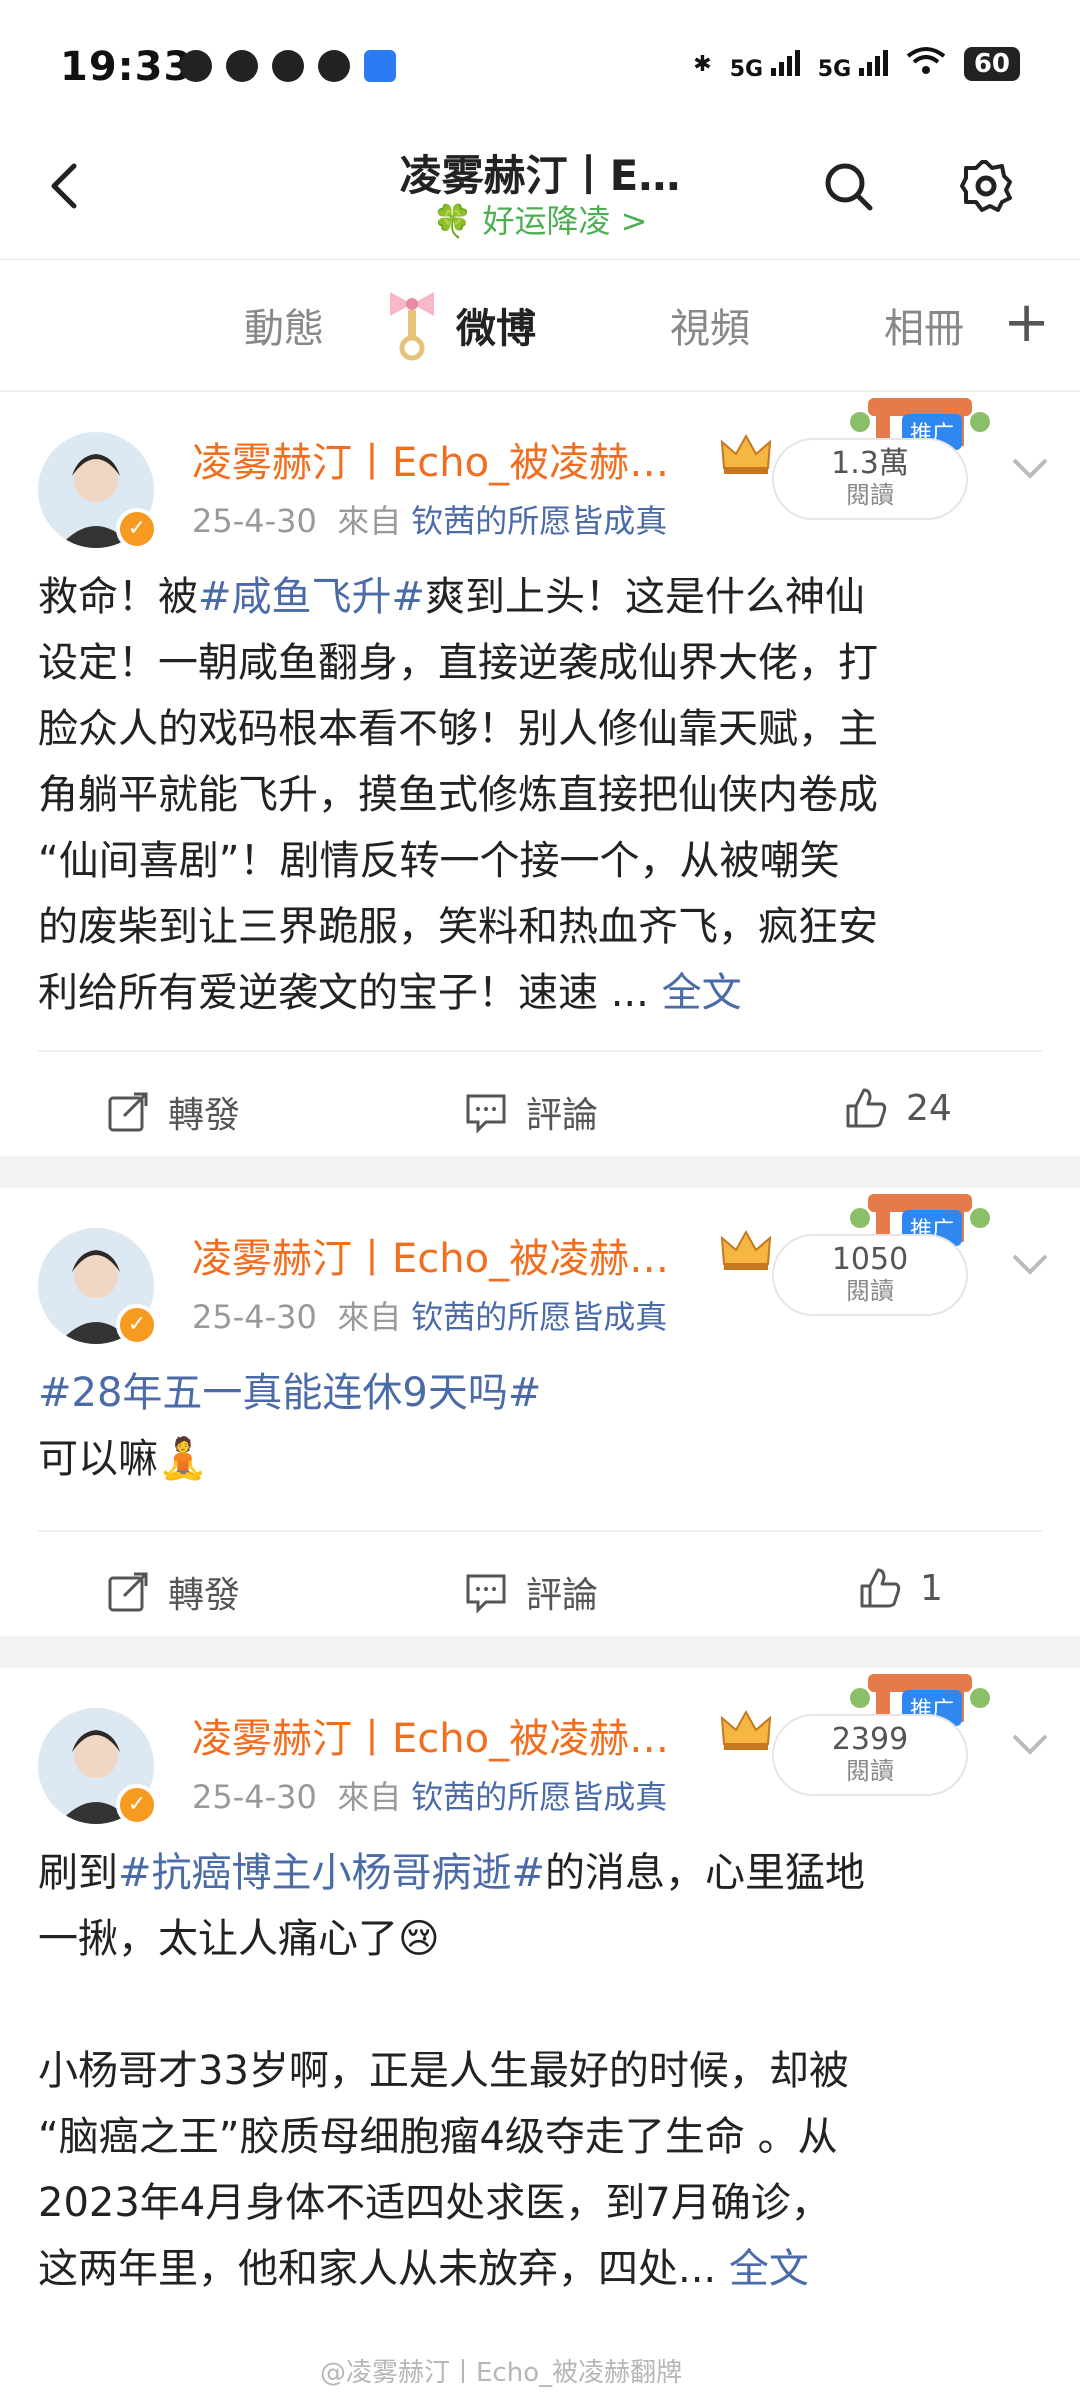 The image size is (1080, 2400). Describe the element at coordinates (123, 1459) in the screenshot. I see `post-line: 可以嘛🧘` at that location.